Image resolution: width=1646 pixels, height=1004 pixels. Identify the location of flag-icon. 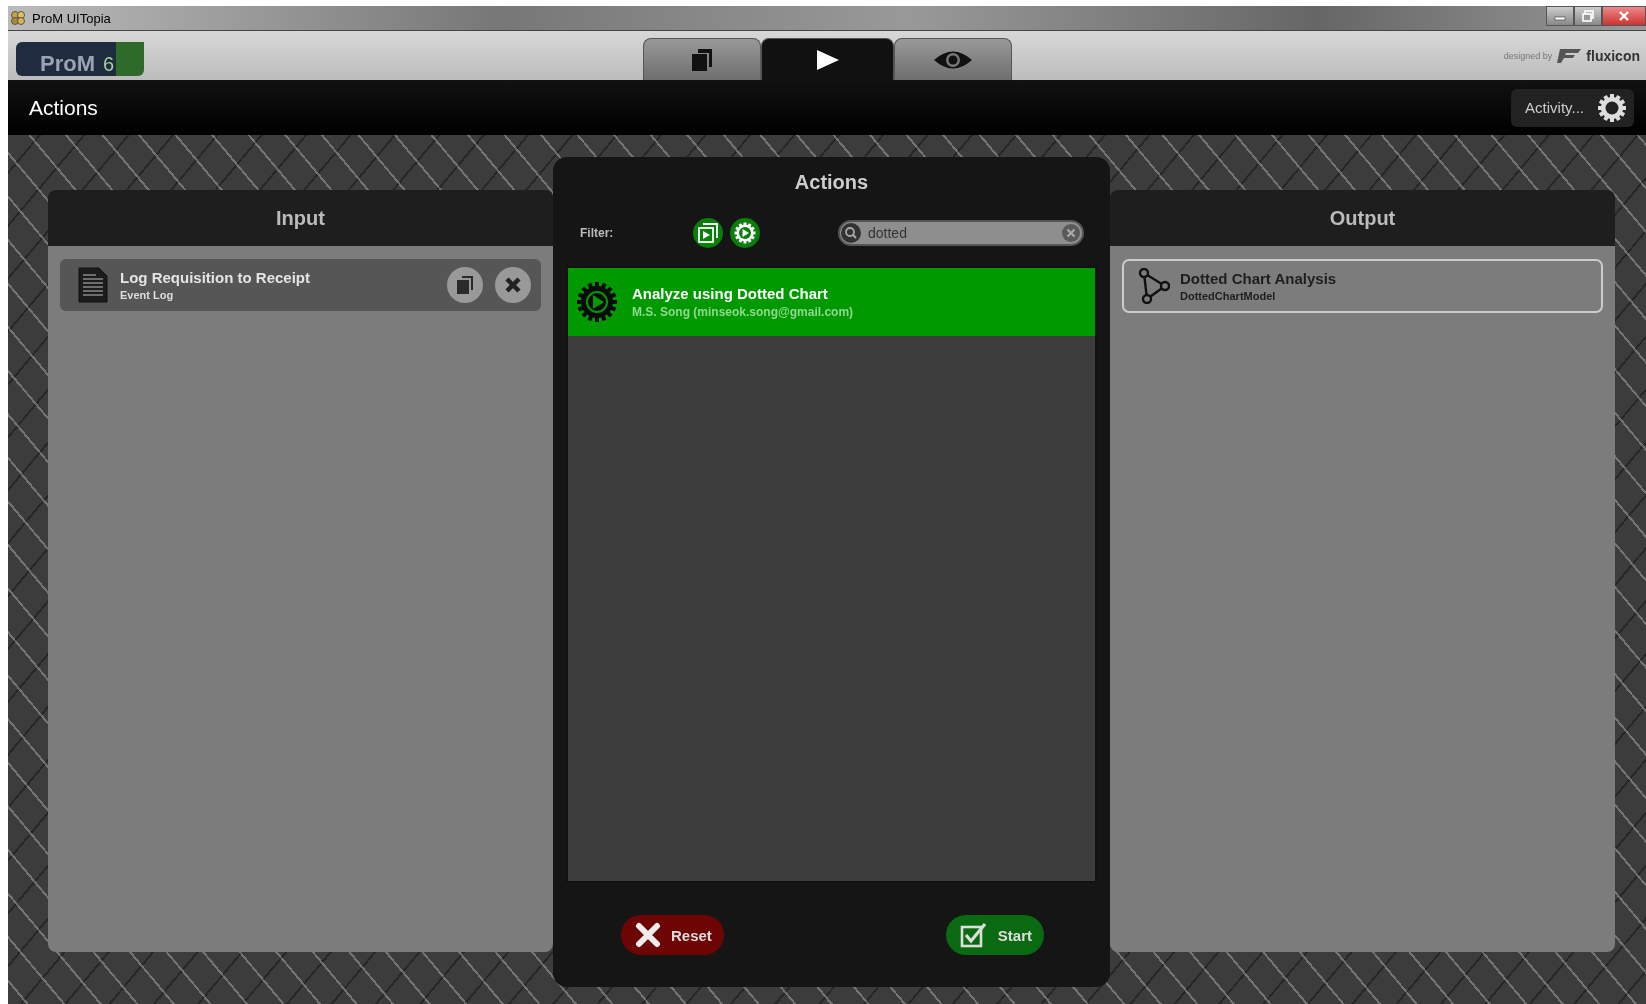
(1569, 55).